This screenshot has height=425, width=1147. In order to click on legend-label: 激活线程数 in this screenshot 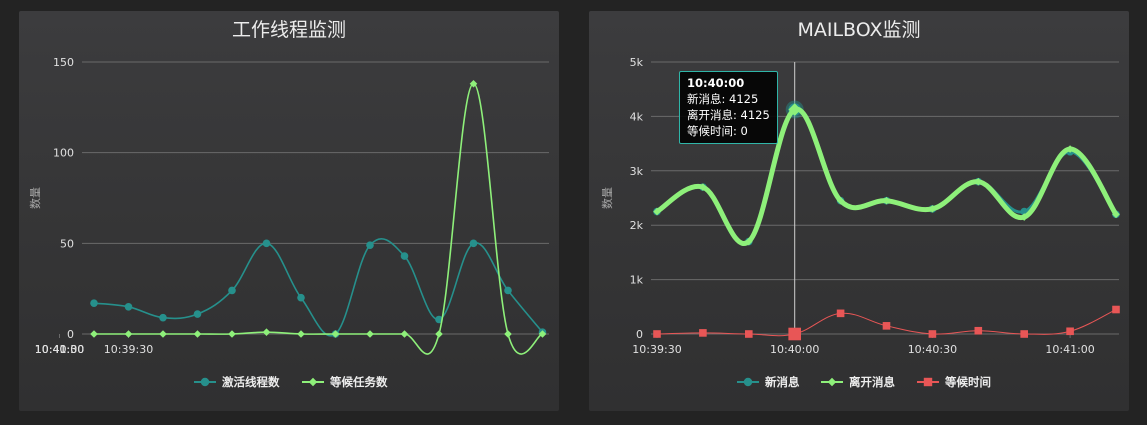, I will do `click(251, 382)`.